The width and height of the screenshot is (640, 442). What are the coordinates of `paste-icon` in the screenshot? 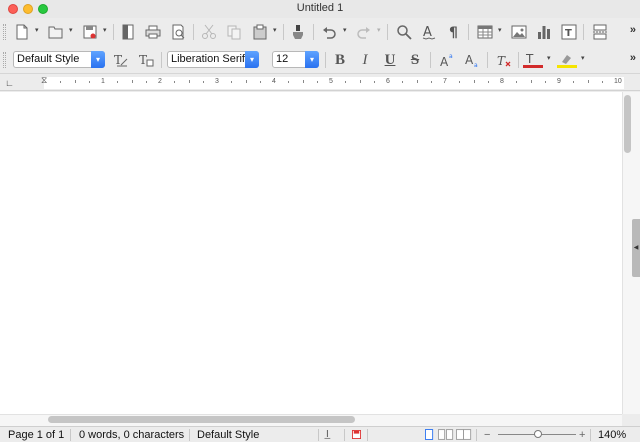 It's located at (260, 32).